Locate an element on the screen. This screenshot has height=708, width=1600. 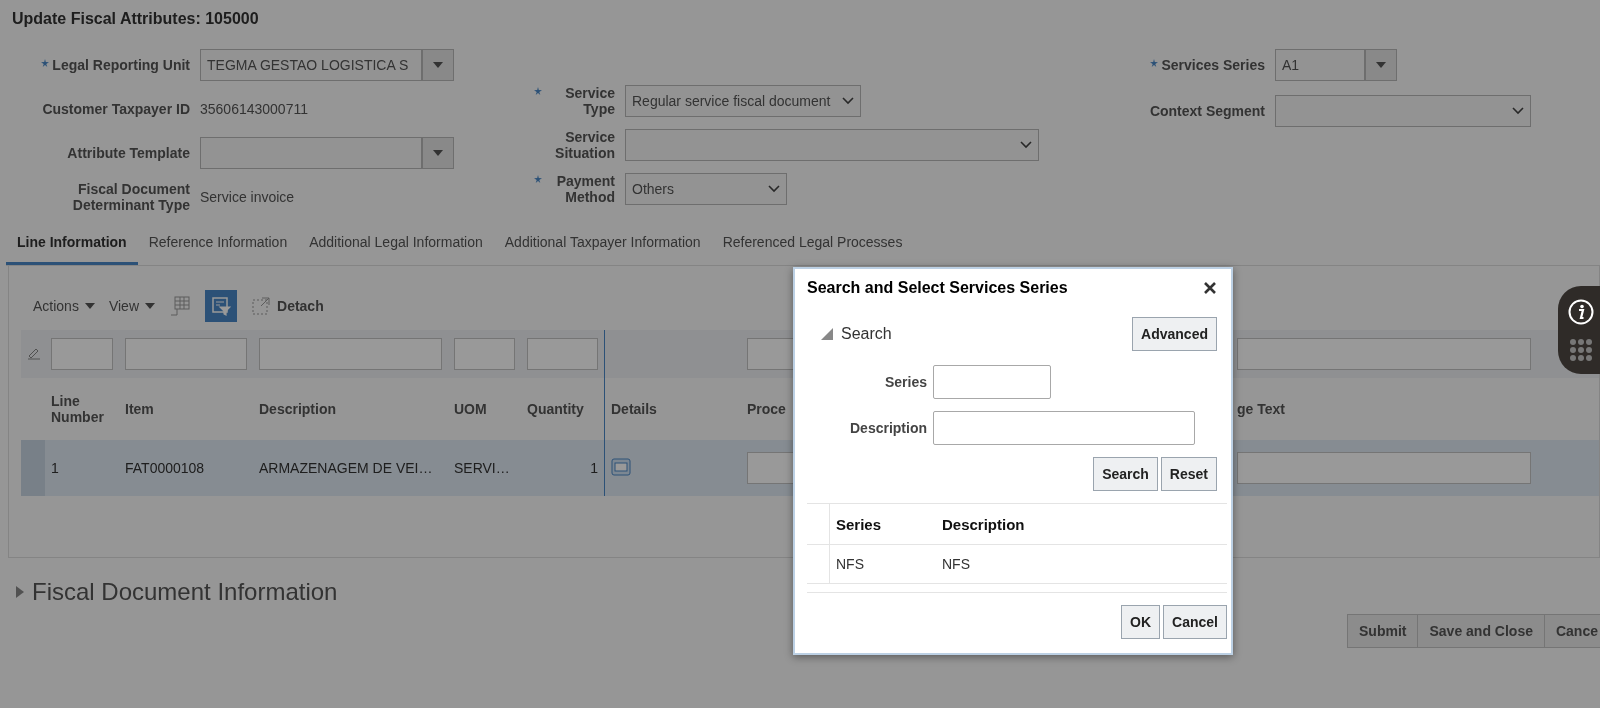
column-header: Line Number is located at coordinates (82, 409).